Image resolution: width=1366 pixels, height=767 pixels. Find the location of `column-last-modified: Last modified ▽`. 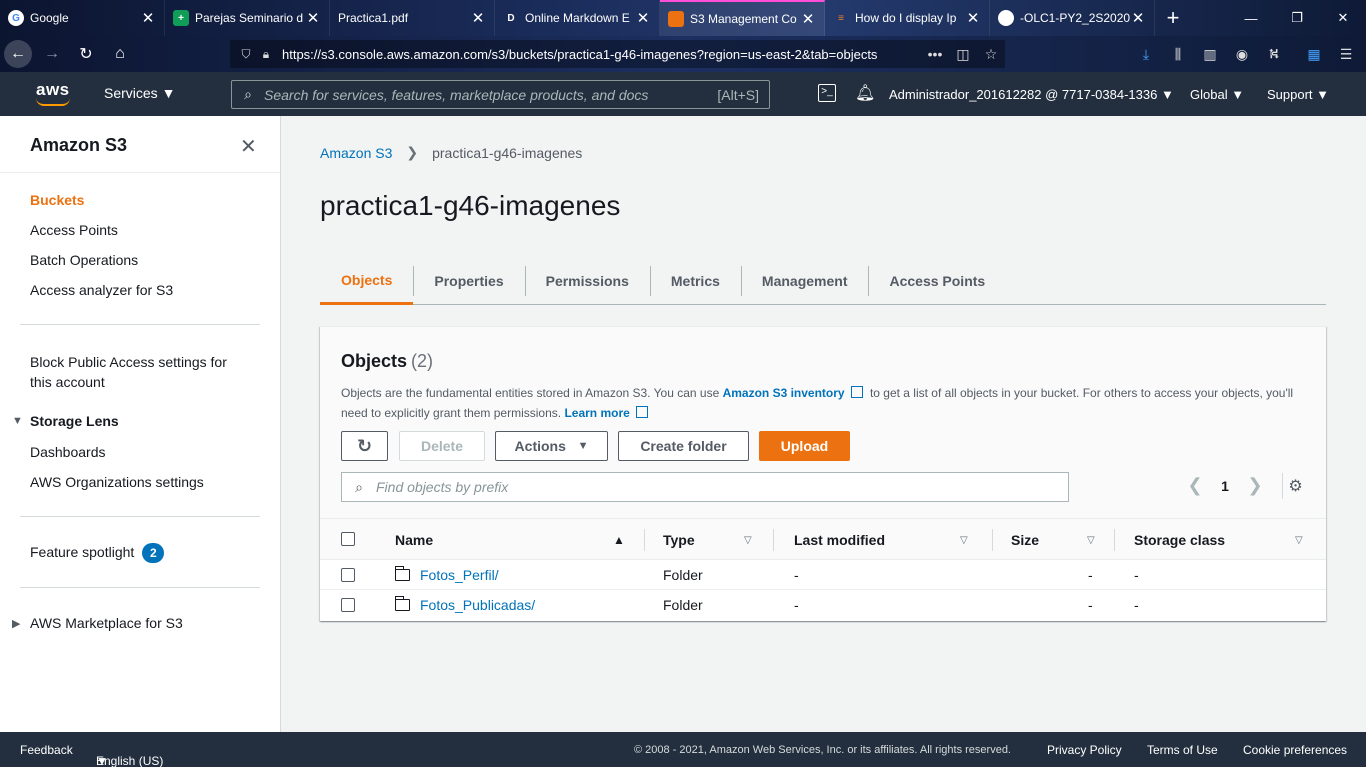

column-last-modified: Last modified ▽ is located at coordinates (884, 540).